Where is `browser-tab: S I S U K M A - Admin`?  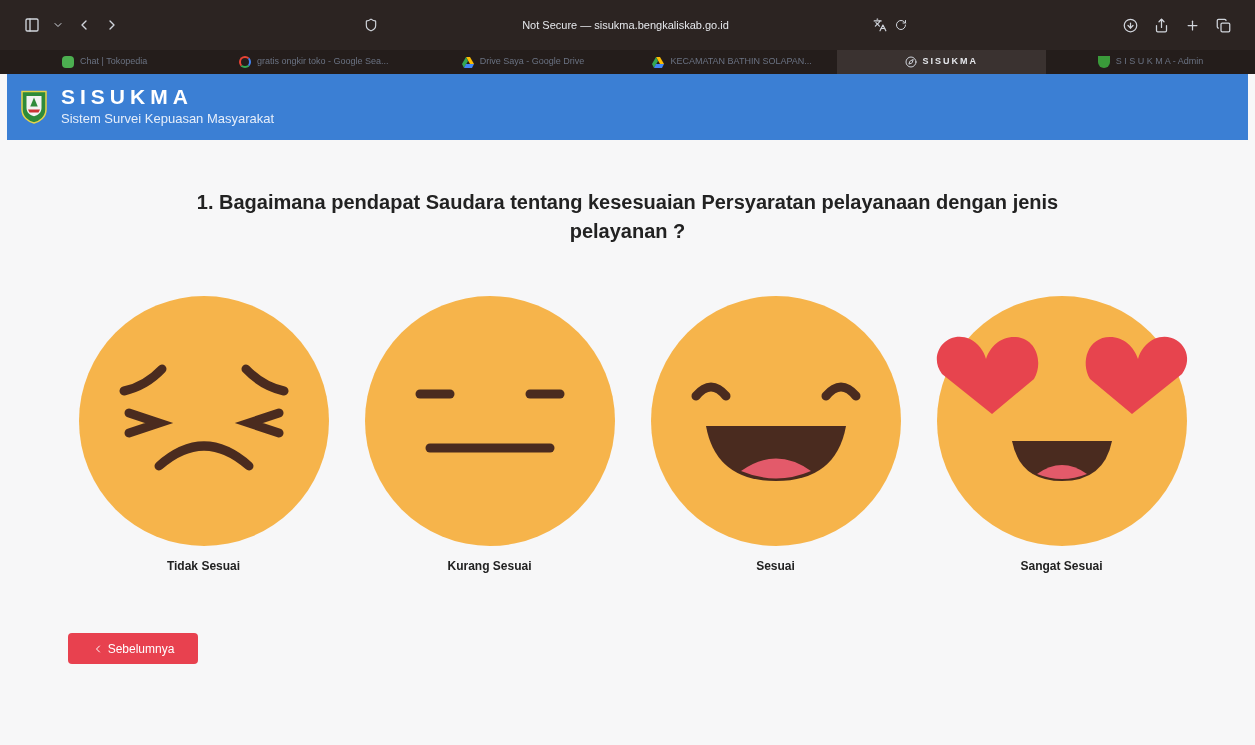
browser-tab: S I S U K M A - Admin is located at coordinates (1150, 62).